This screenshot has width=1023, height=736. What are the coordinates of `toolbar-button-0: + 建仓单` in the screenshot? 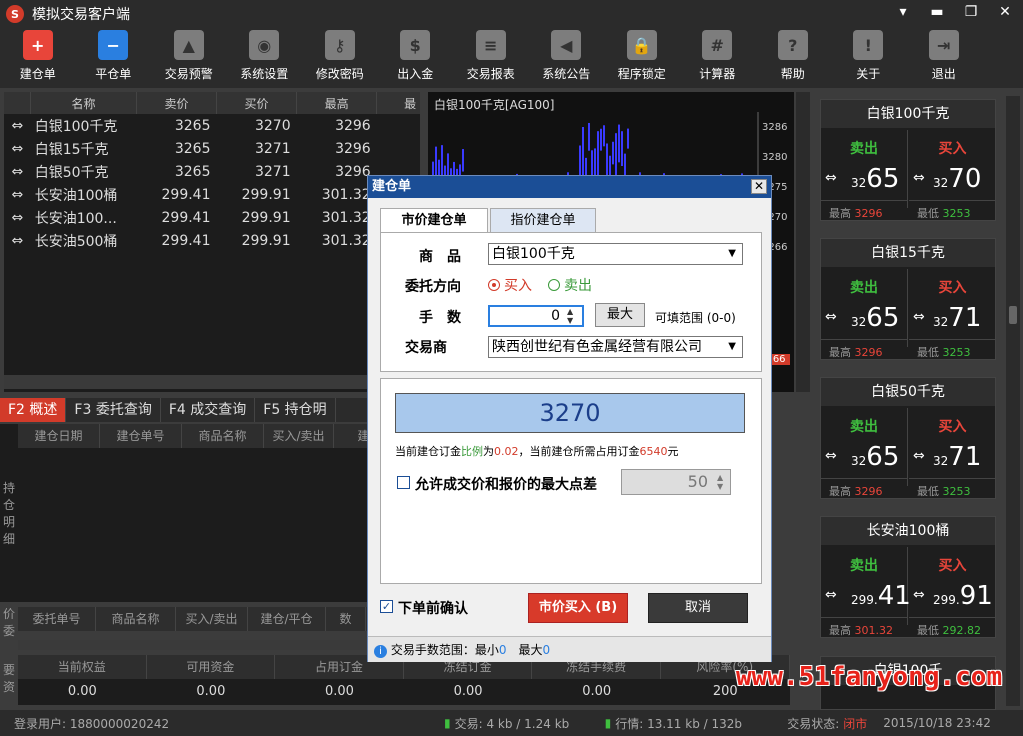 It's located at (38, 58).